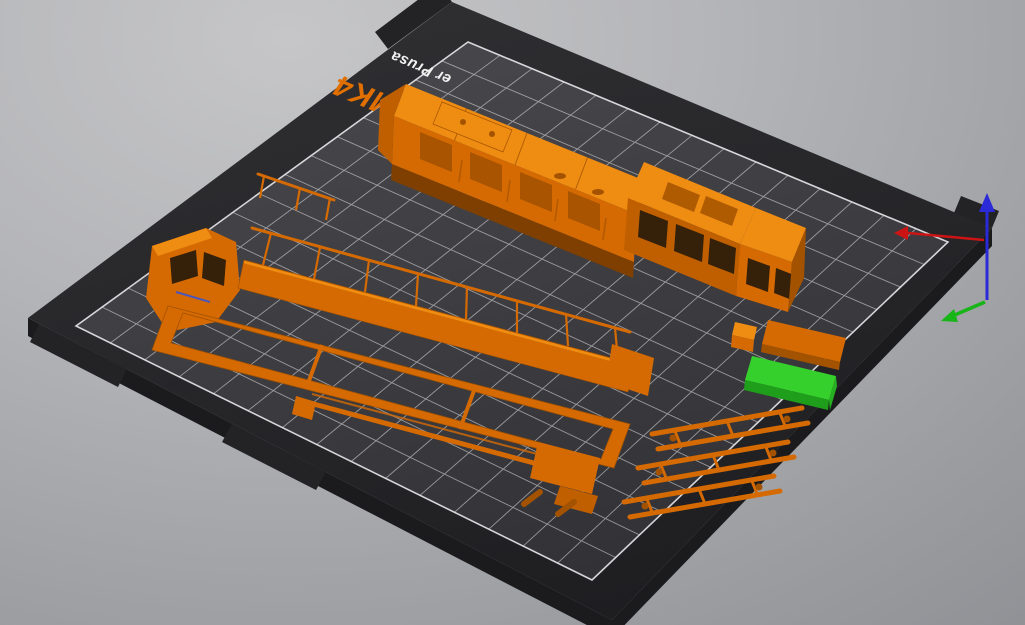 The height and width of the screenshot is (625, 1025). What do you see at coordinates (987, 202) in the screenshot?
I see `axis-z-arrow` at bounding box center [987, 202].